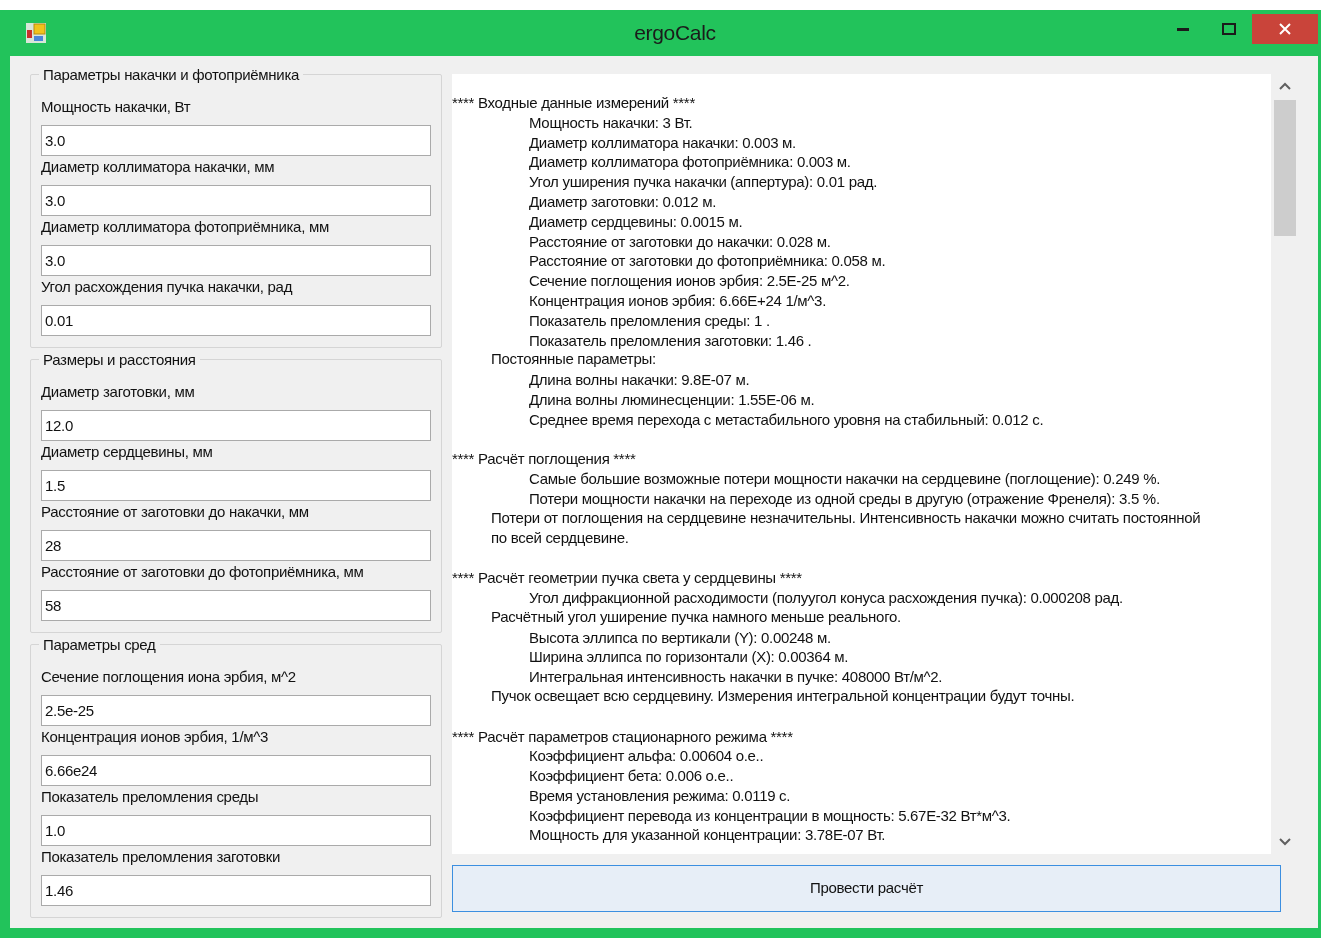  What do you see at coordinates (703, 181) in the screenshot?
I see `output-line: Угол уширения пучка накачки (аппертура): 0.01 рад.` at bounding box center [703, 181].